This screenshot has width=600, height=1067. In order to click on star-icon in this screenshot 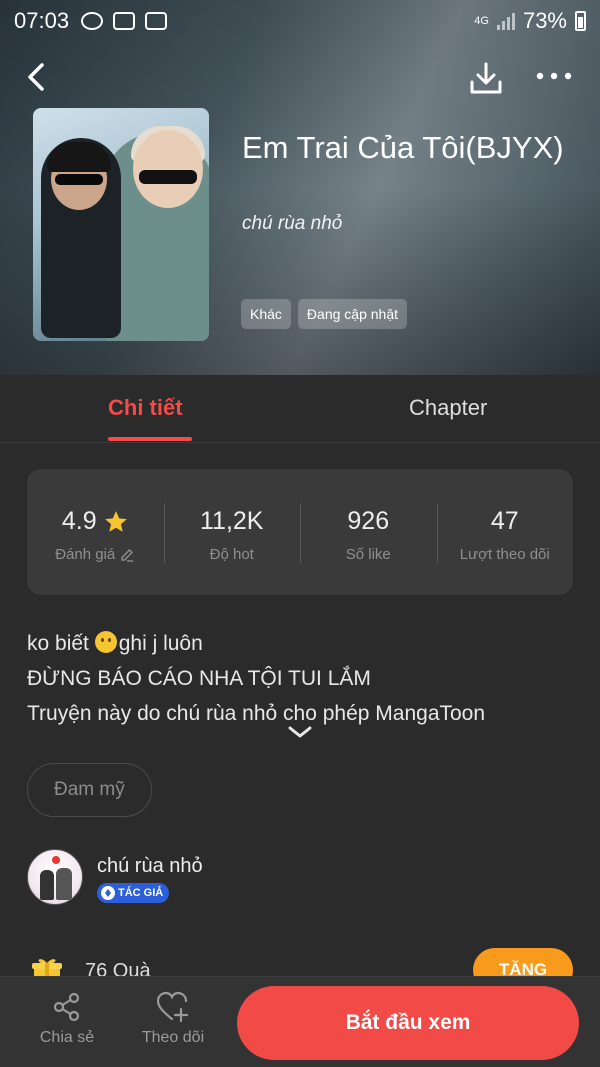, I will do `click(115, 521)`.